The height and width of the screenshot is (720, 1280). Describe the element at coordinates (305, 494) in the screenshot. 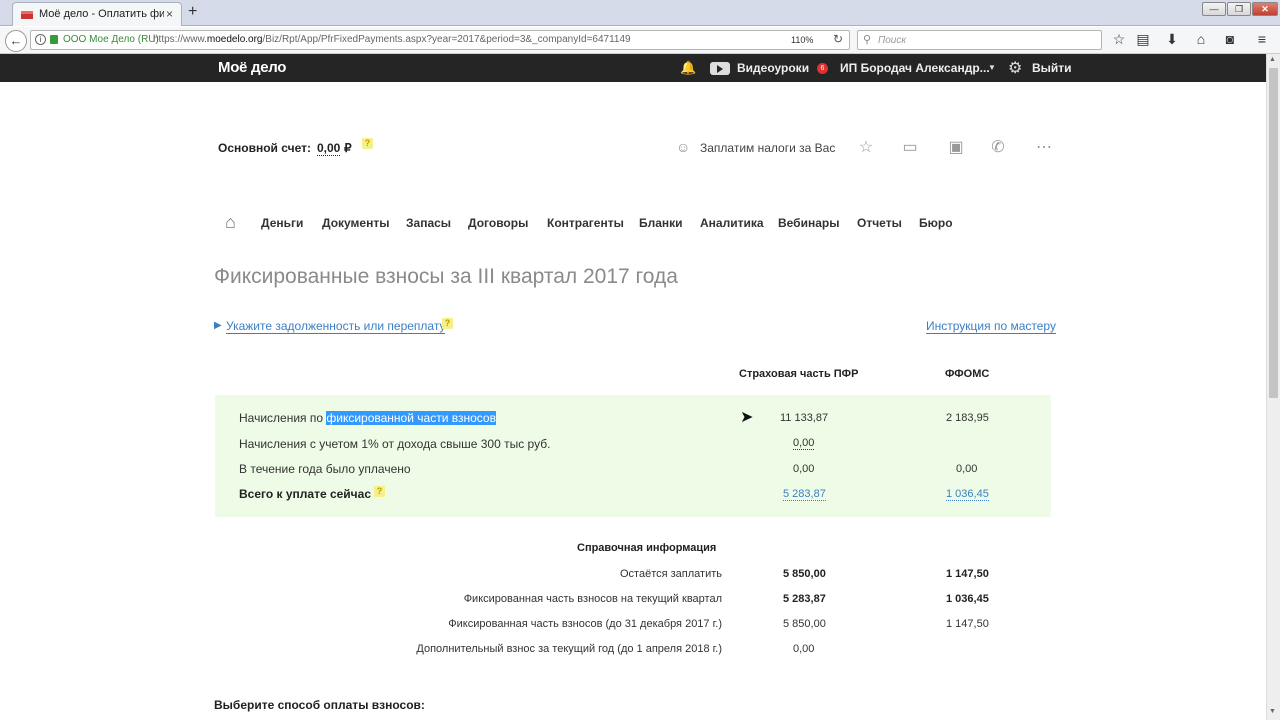

I see `row-total-label: Всего к уплате сейчас` at that location.